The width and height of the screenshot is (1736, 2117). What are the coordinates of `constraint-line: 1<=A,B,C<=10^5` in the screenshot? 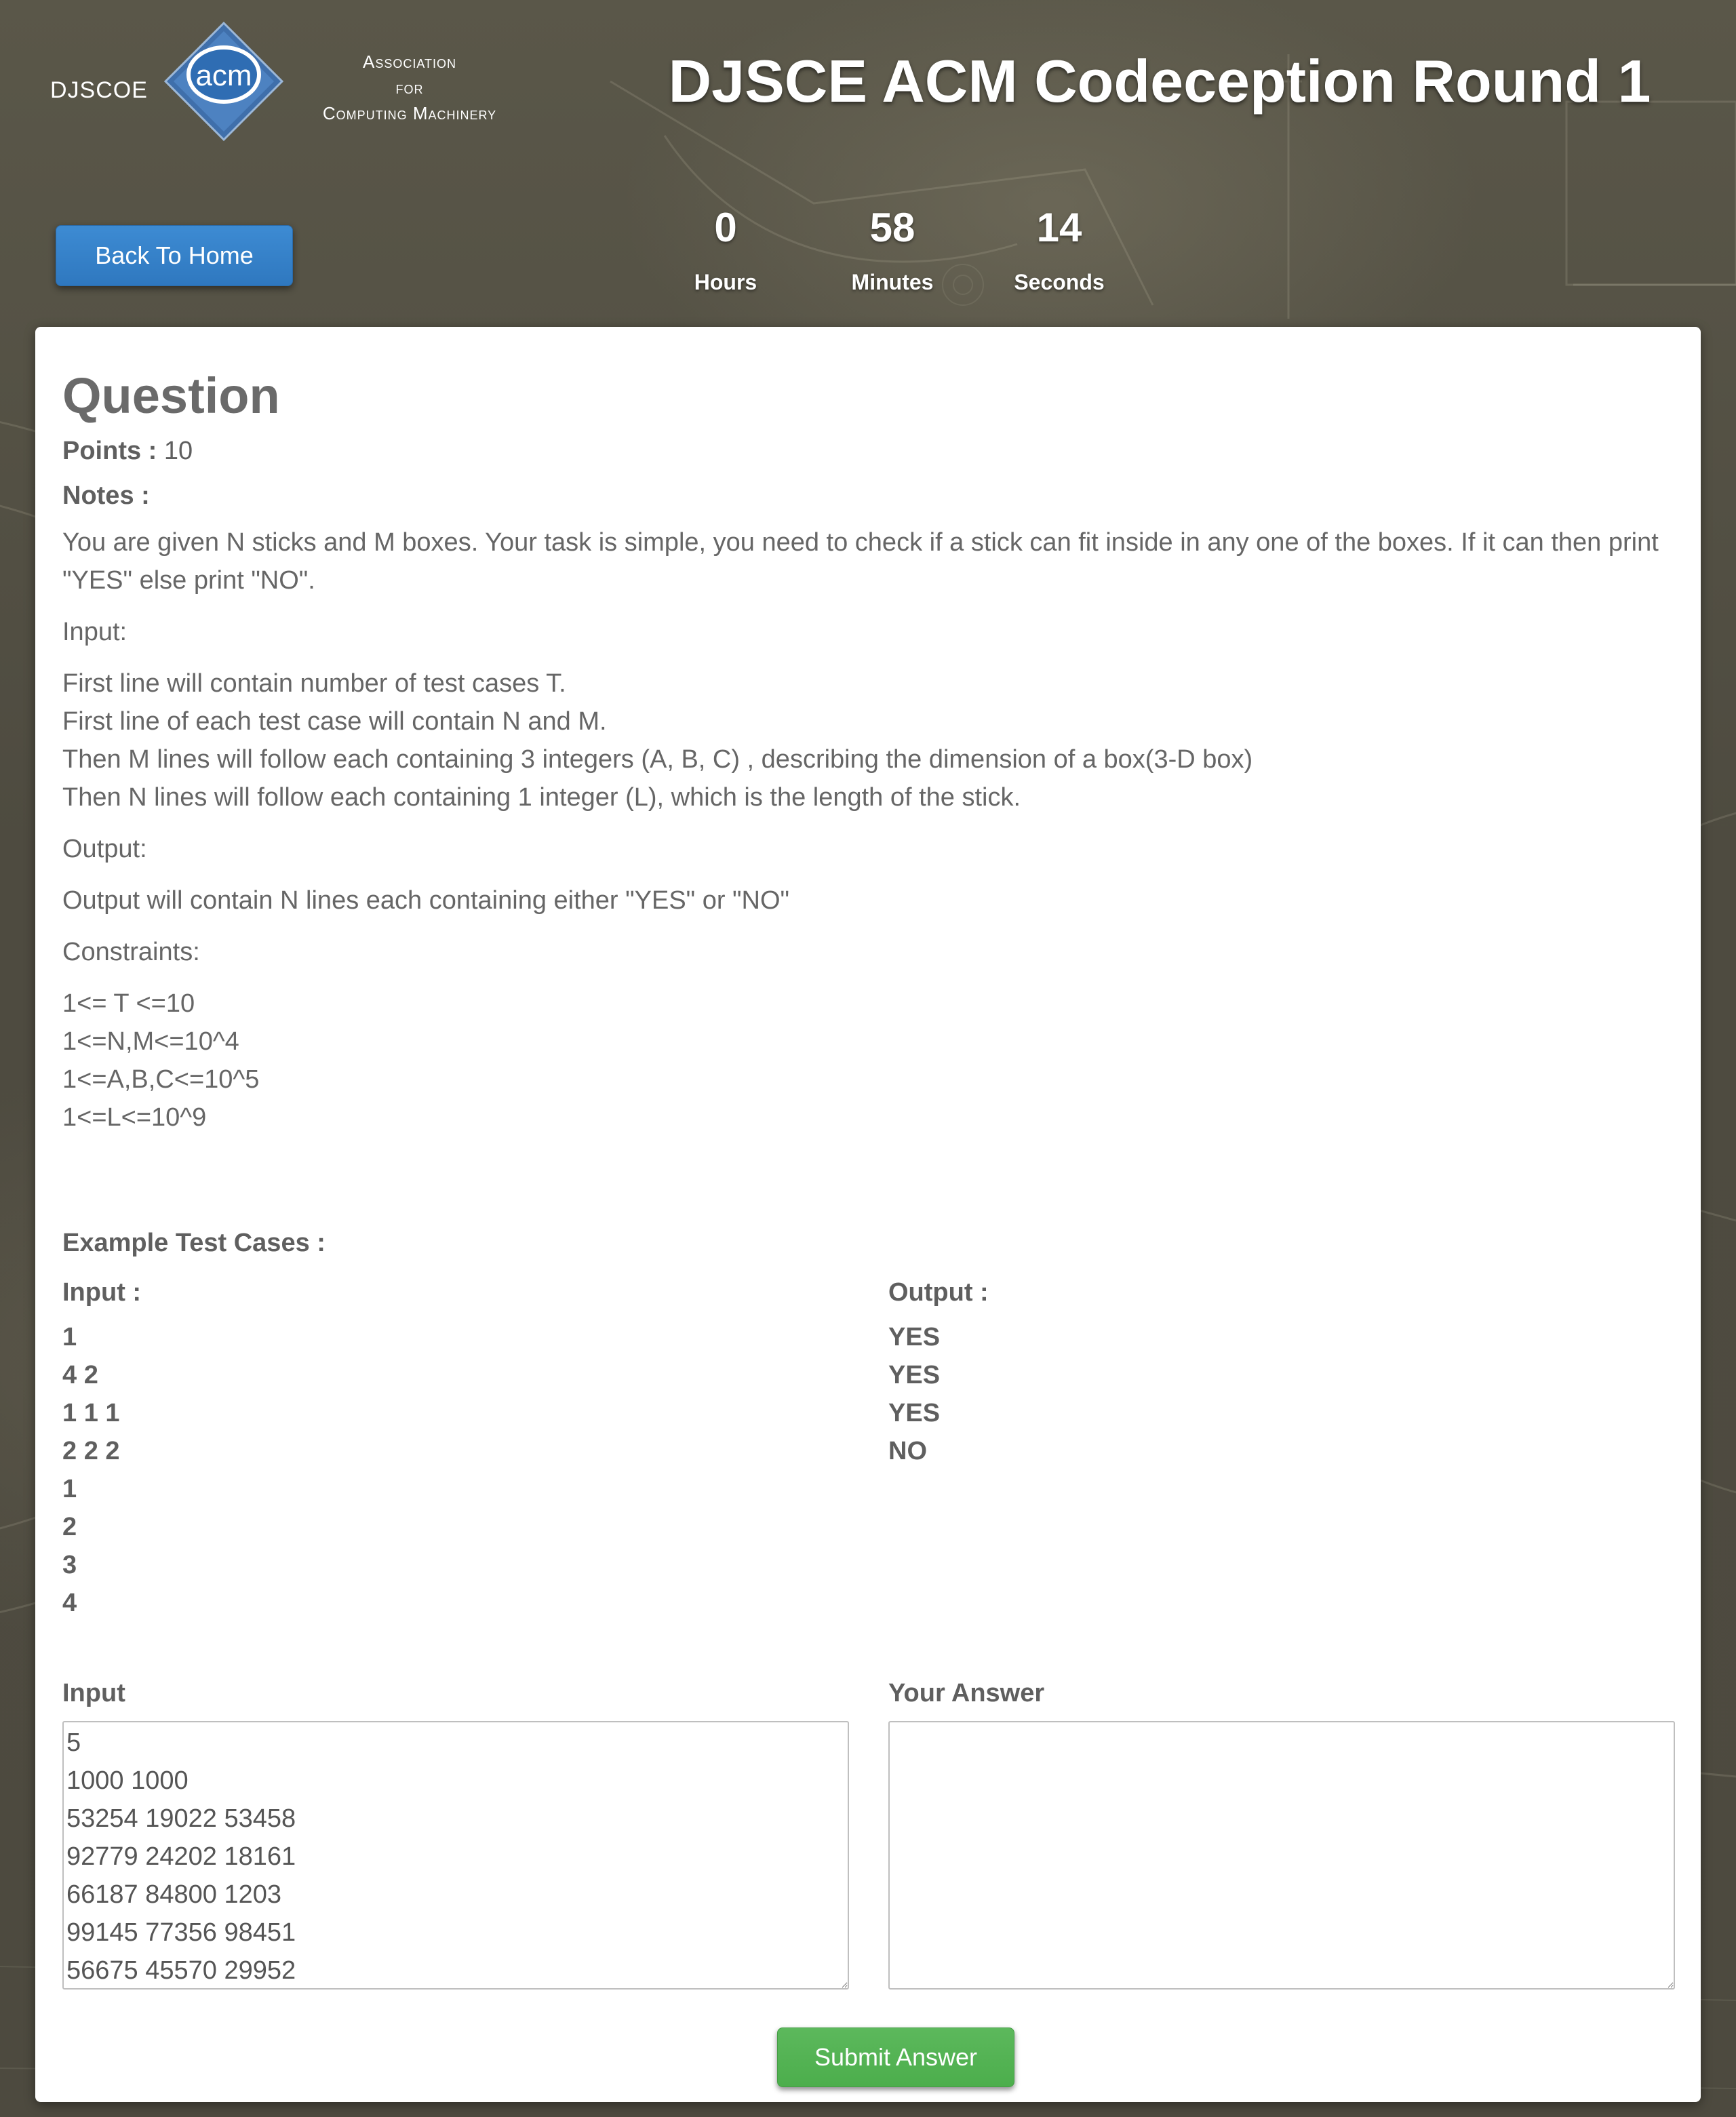 It's located at (161, 1079).